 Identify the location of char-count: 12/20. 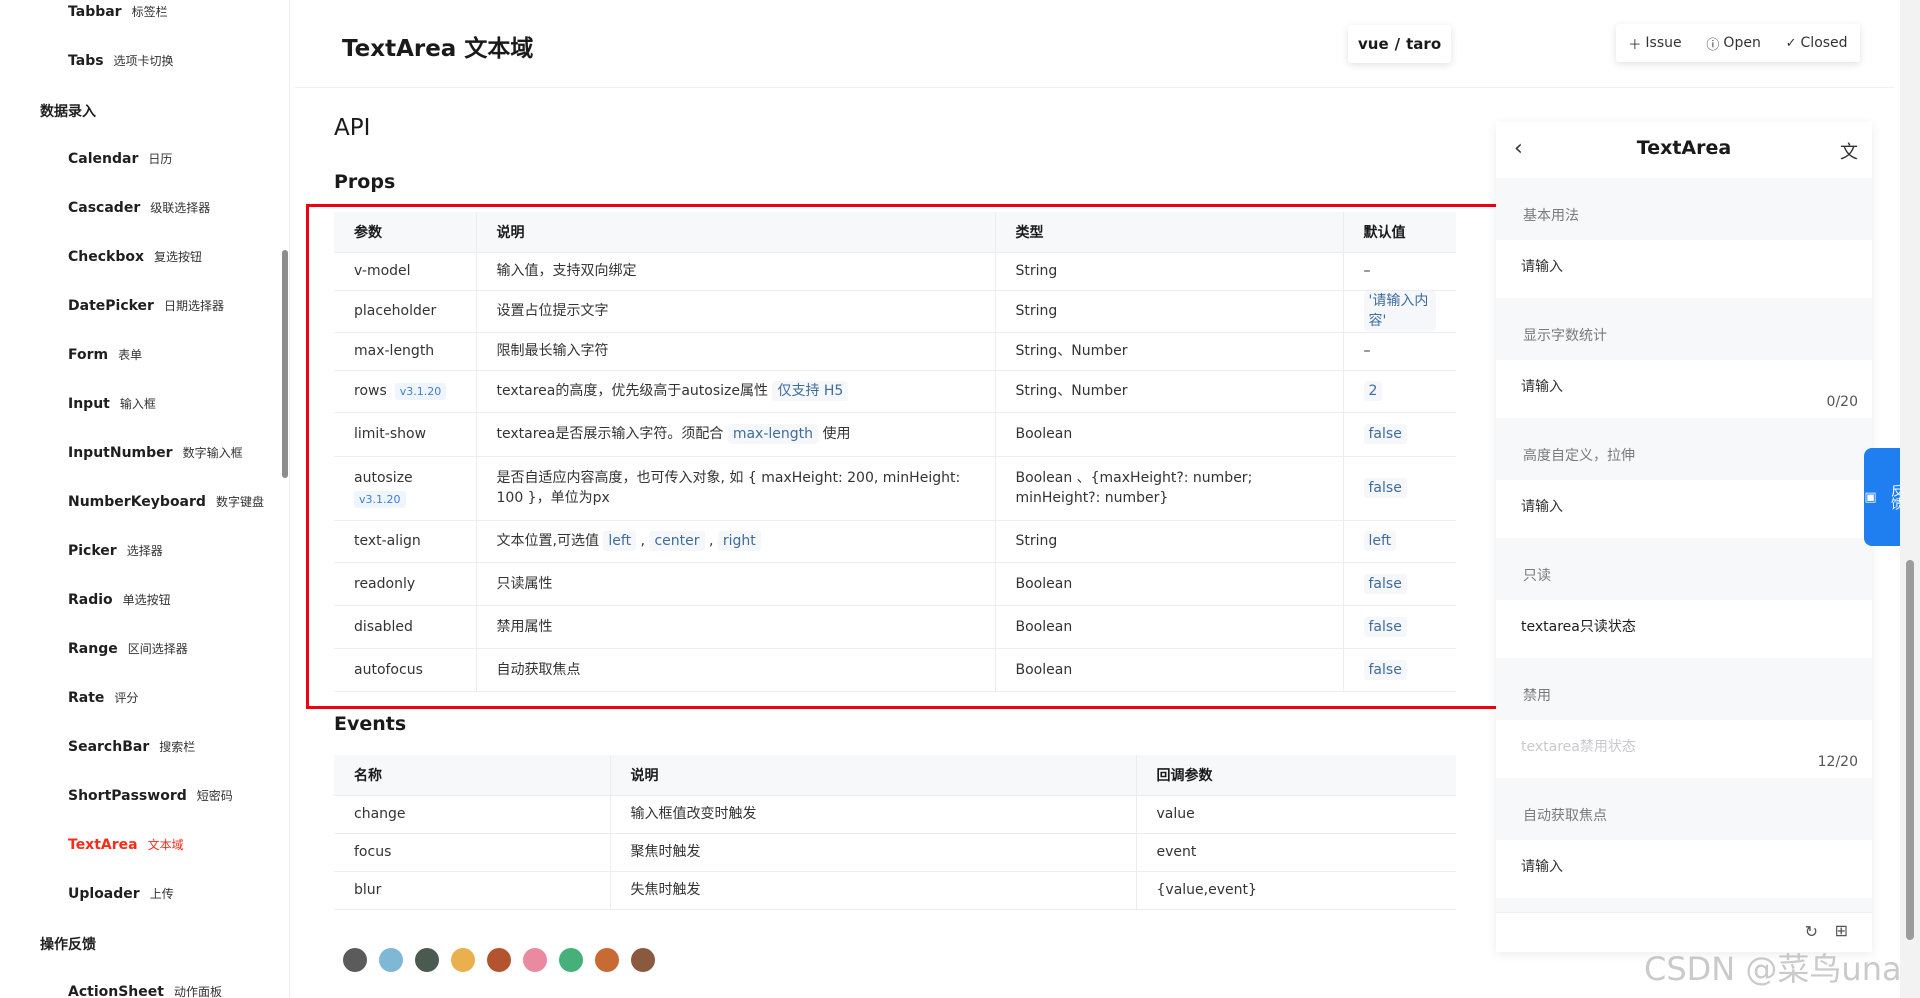
(1837, 762).